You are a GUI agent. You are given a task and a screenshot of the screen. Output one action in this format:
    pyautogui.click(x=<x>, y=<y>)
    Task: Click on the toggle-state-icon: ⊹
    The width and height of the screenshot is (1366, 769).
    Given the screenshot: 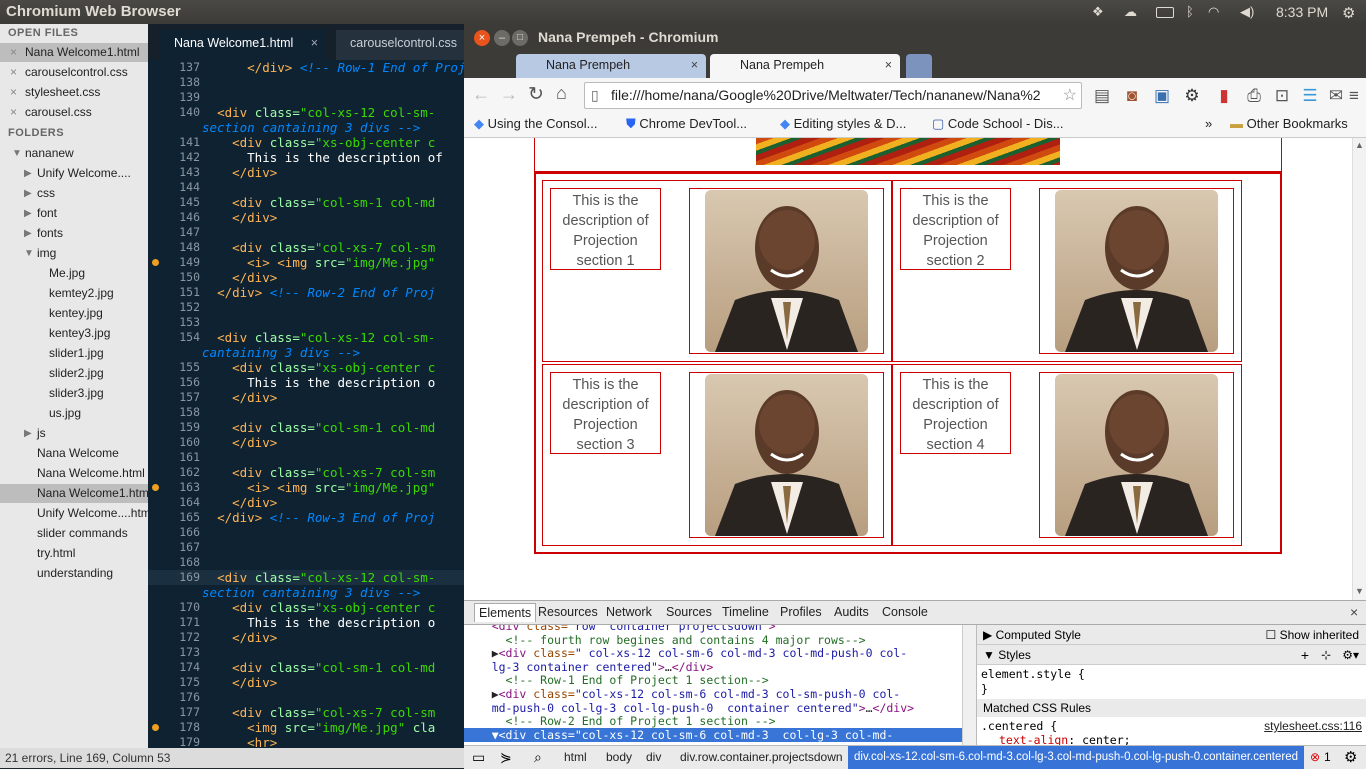 What is the action you would take?
    pyautogui.click(x=1326, y=655)
    